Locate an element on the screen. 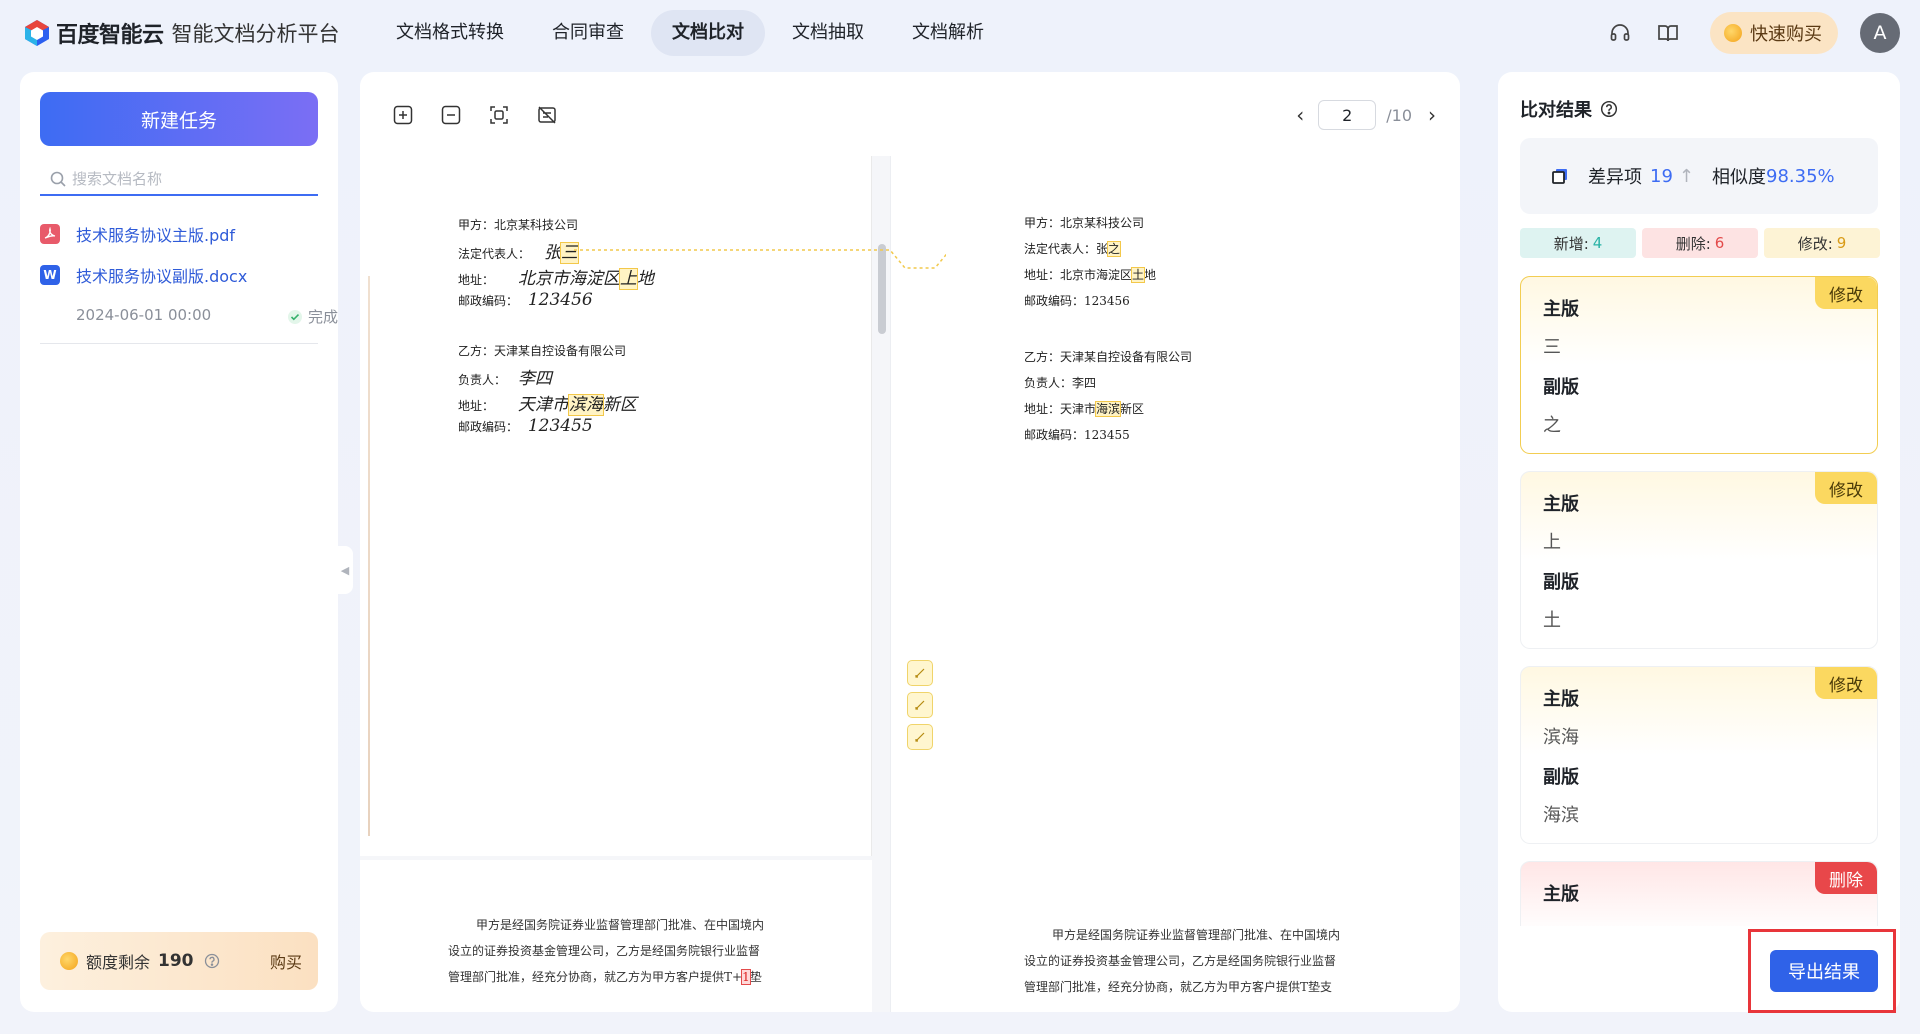 The width and height of the screenshot is (1920, 1034). sub-value: 之 is located at coordinates (1552, 425).